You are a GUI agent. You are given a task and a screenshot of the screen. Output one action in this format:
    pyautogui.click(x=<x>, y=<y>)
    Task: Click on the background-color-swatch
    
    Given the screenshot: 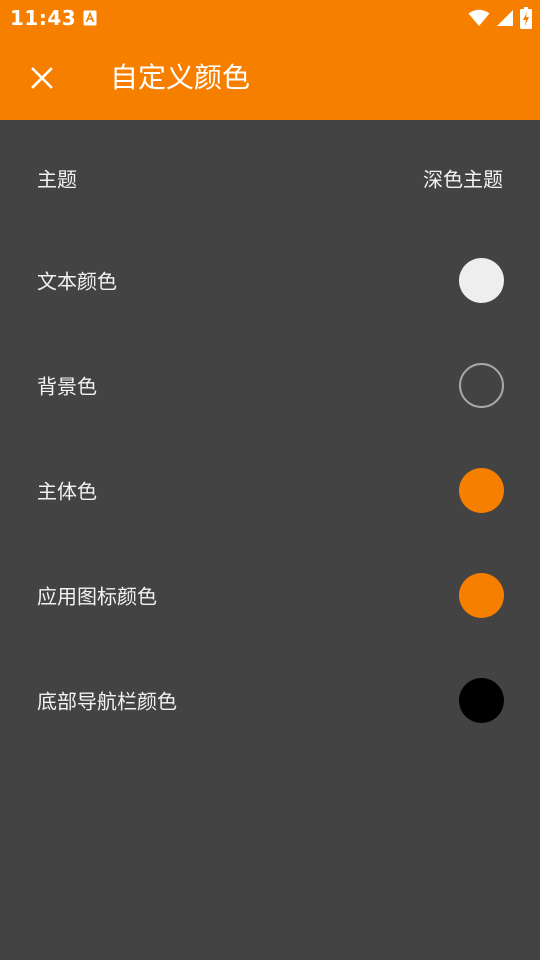 What is the action you would take?
    pyautogui.click(x=481, y=385)
    